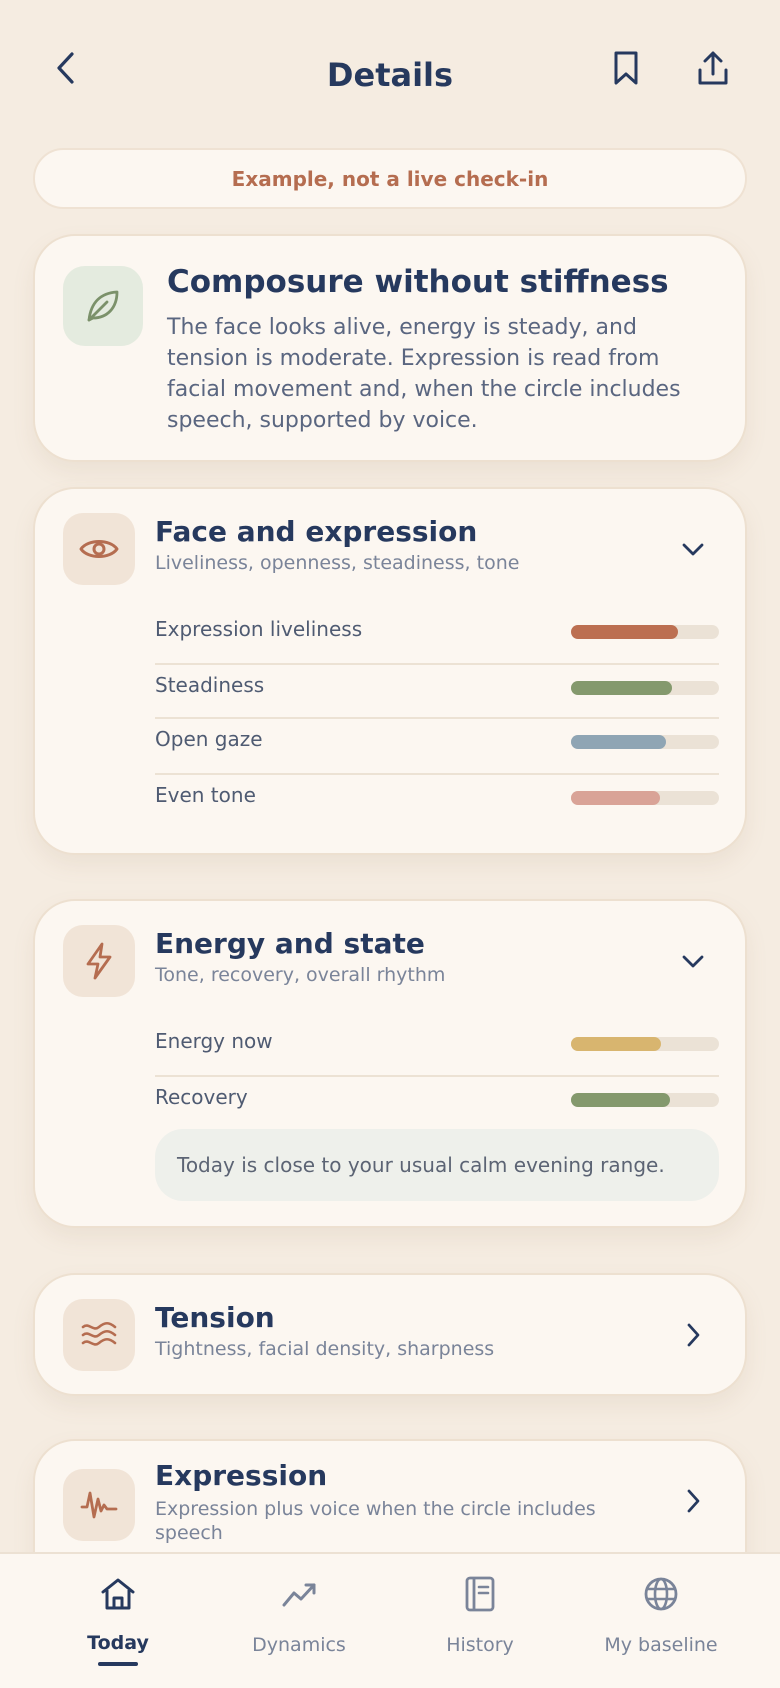  Describe the element at coordinates (215, 1317) in the screenshot. I see `section-title: Tension` at that location.